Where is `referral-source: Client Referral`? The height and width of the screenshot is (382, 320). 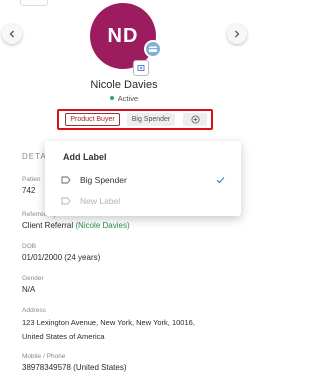
referral-source: Client Referral is located at coordinates (48, 225).